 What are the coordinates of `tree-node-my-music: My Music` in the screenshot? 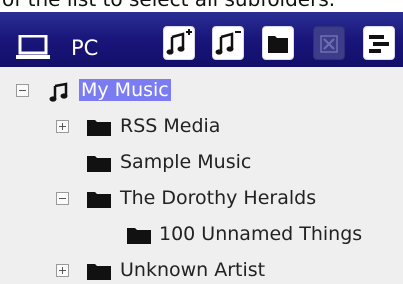 It's located at (201, 91).